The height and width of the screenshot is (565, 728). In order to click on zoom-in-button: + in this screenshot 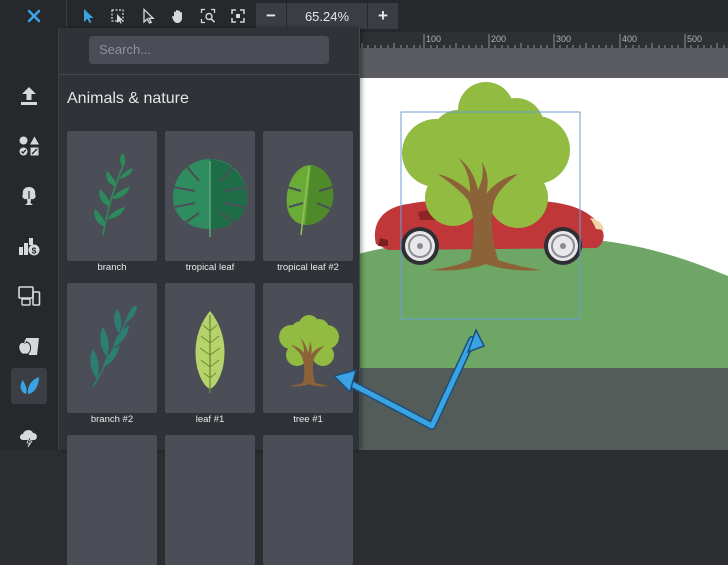, I will do `click(383, 16)`.